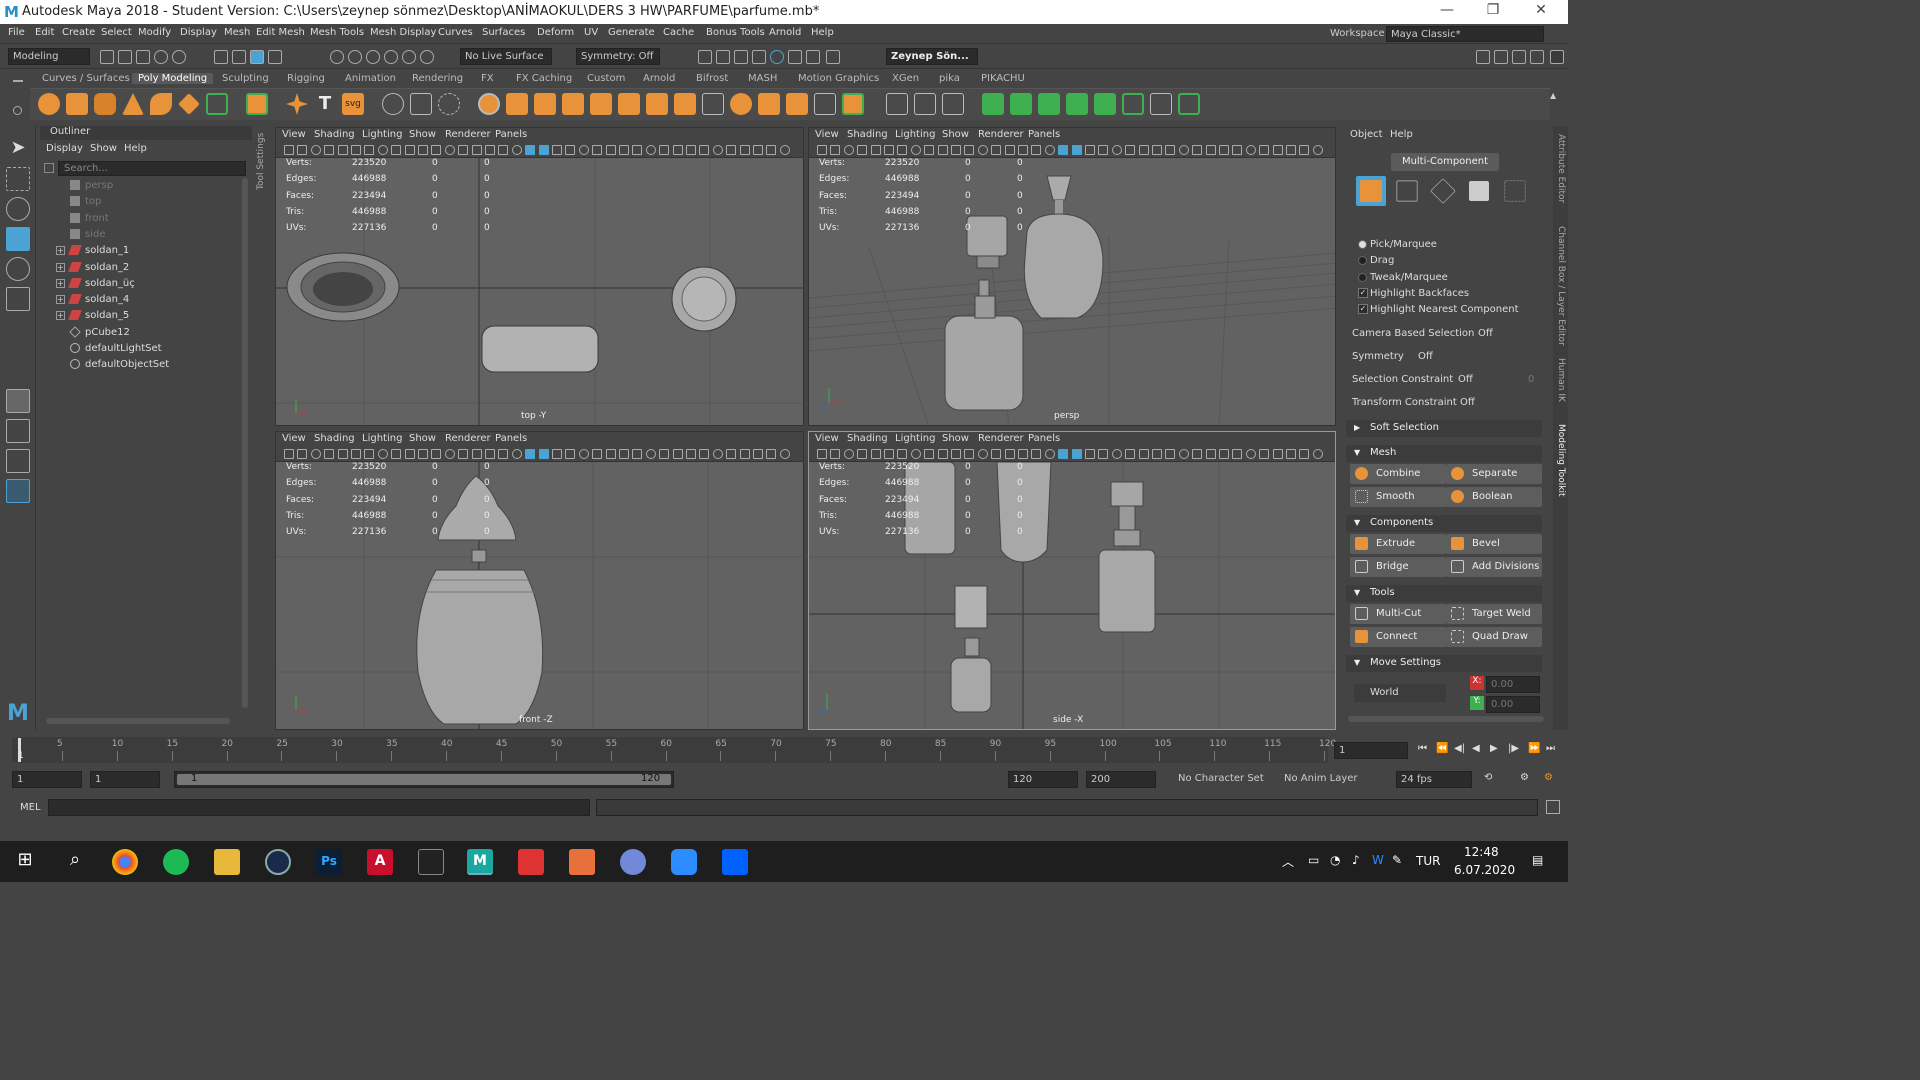 The height and width of the screenshot is (1080, 1920). Describe the element at coordinates (955, 134) in the screenshot. I see `vp-menu-show: Show` at that location.